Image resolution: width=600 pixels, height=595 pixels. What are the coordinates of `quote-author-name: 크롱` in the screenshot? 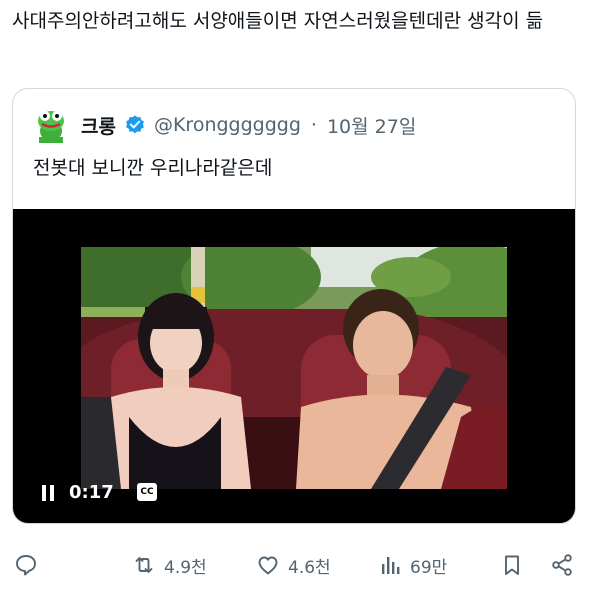 It's located at (98, 125).